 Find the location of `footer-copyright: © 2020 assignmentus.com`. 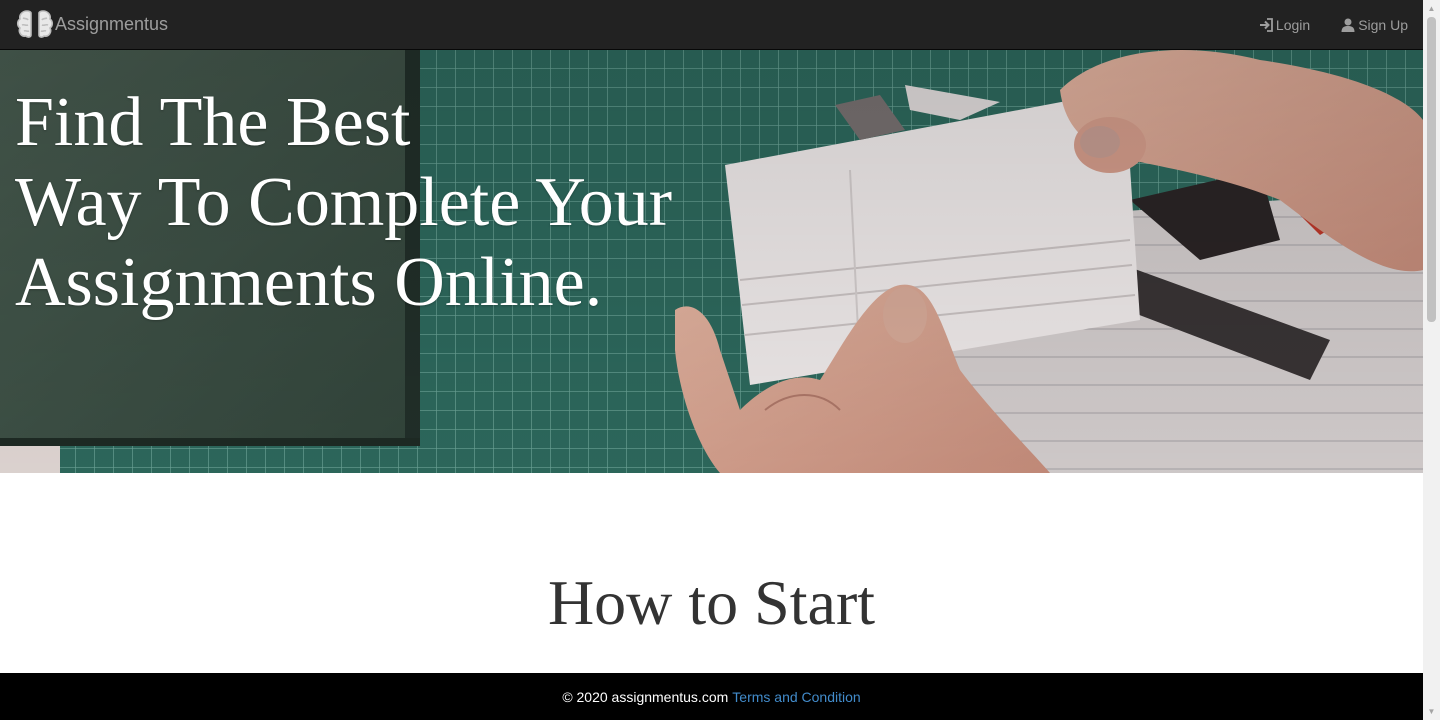

footer-copyright: © 2020 assignmentus.com is located at coordinates (645, 696).